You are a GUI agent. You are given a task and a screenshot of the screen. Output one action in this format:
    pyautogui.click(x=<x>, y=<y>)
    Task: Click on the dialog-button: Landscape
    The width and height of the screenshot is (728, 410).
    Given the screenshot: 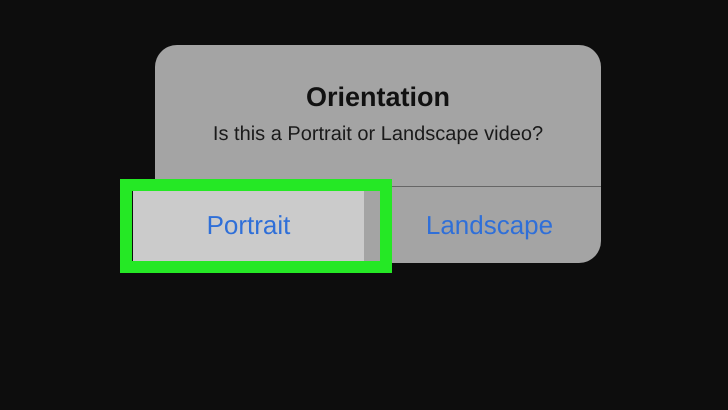 What is the action you would take?
    pyautogui.click(x=489, y=225)
    